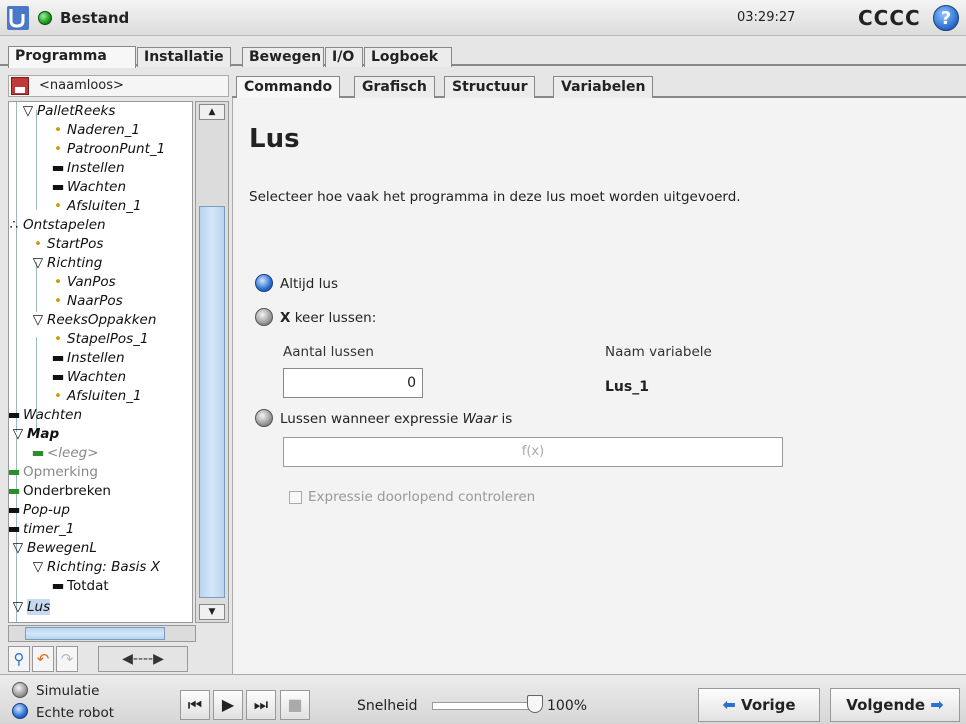 Image resolution: width=966 pixels, height=724 pixels. I want to click on real-robot-label: Echte robot, so click(75, 713).